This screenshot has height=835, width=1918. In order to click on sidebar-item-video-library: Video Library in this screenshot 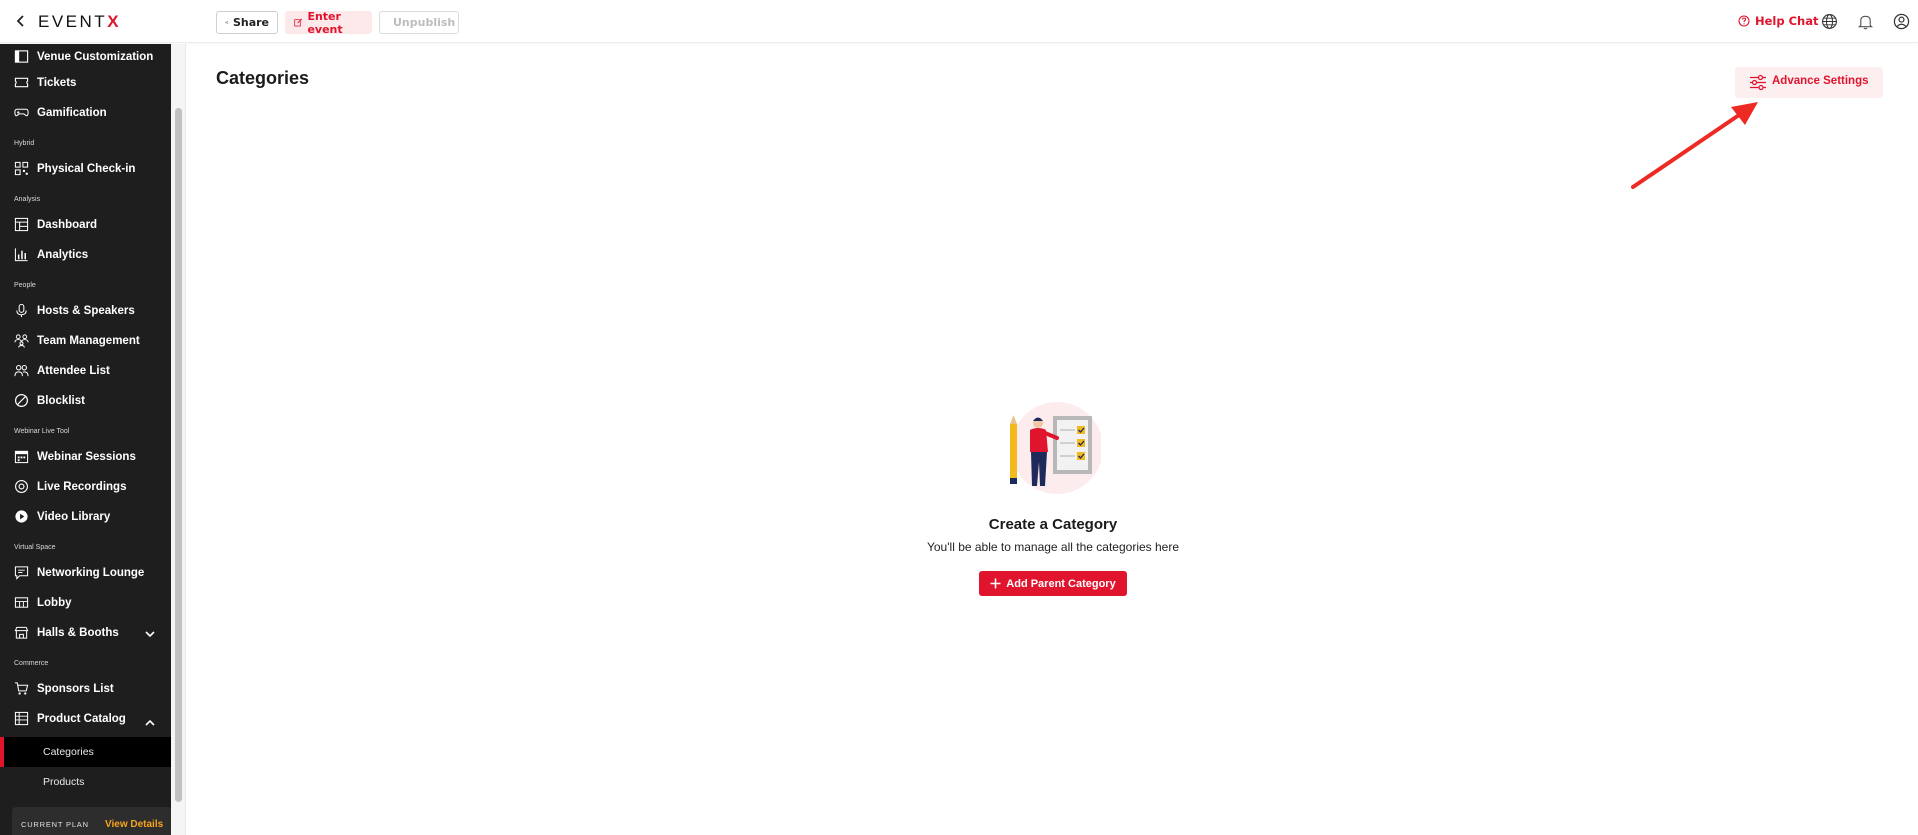, I will do `click(85, 517)`.